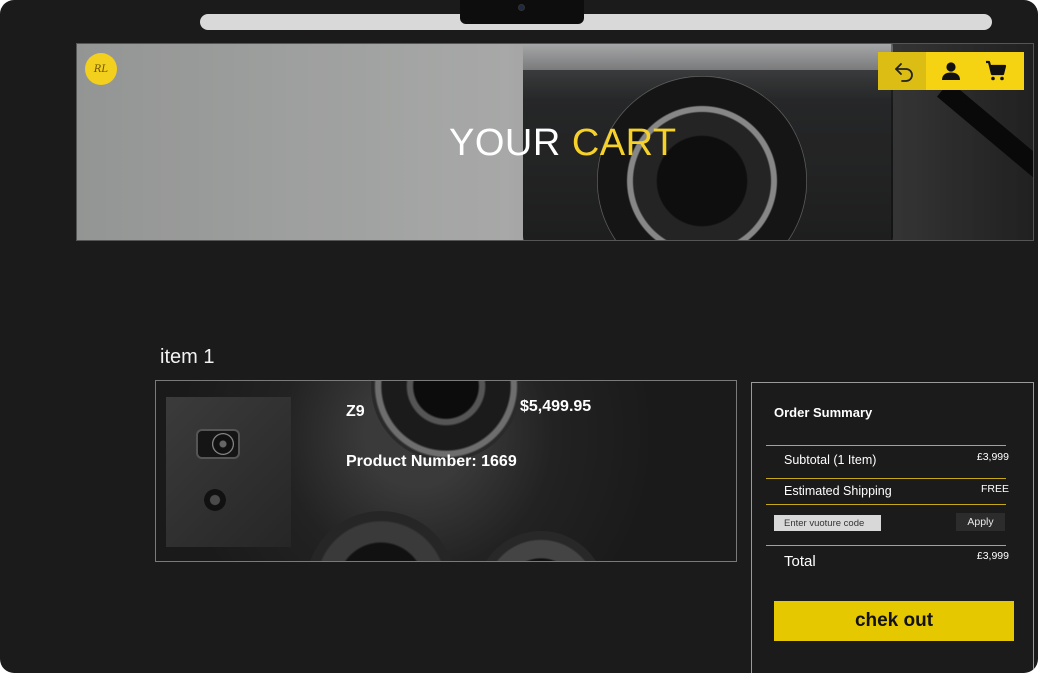 The image size is (1038, 673). I want to click on card-background-lens, so click(446, 421).